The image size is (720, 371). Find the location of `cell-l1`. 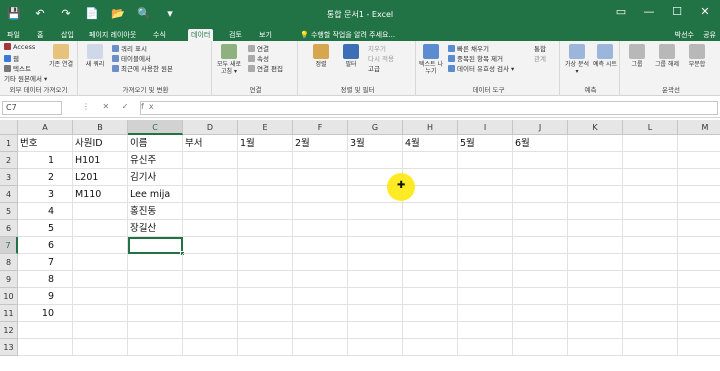

cell-l1 is located at coordinates (650, 143).